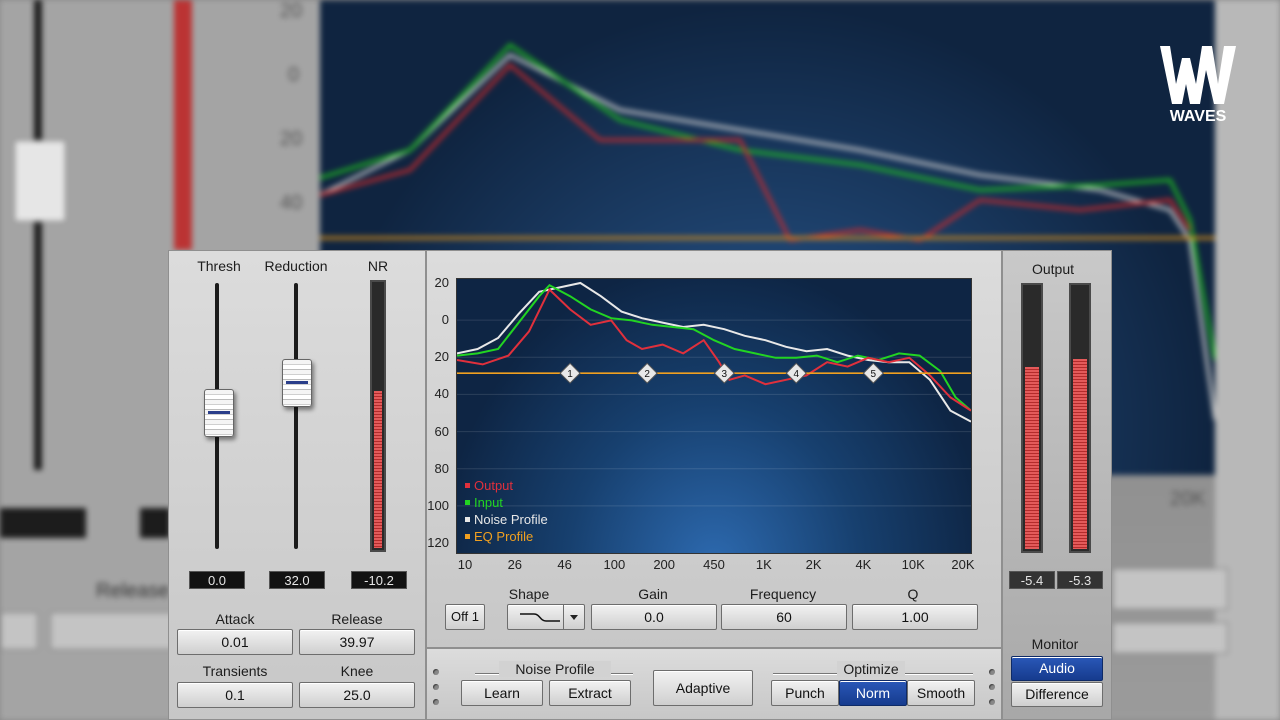 The width and height of the screenshot is (1280, 720). What do you see at coordinates (555, 669) in the screenshot?
I see `noise-profile-group-label: Noise Profile` at bounding box center [555, 669].